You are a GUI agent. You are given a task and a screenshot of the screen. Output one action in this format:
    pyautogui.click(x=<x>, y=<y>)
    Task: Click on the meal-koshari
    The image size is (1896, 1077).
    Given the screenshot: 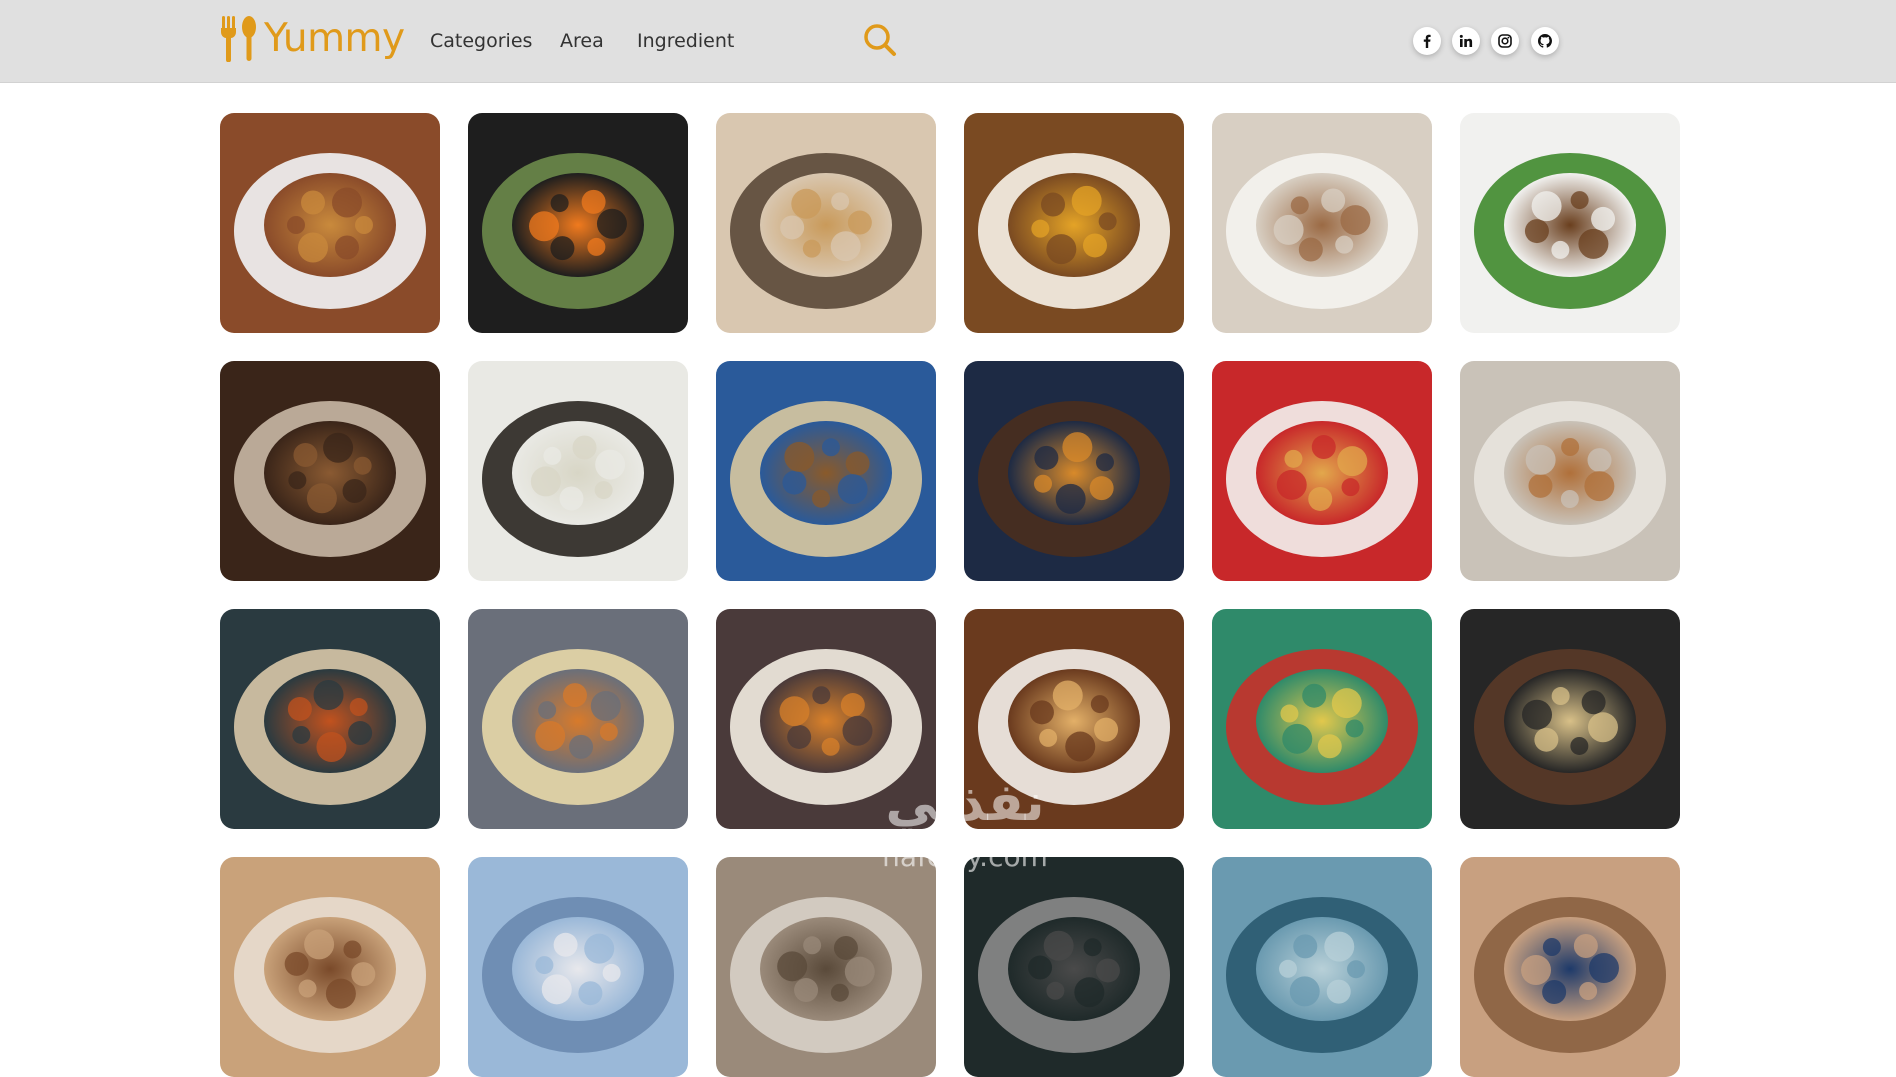 What is the action you would take?
    pyautogui.click(x=578, y=719)
    